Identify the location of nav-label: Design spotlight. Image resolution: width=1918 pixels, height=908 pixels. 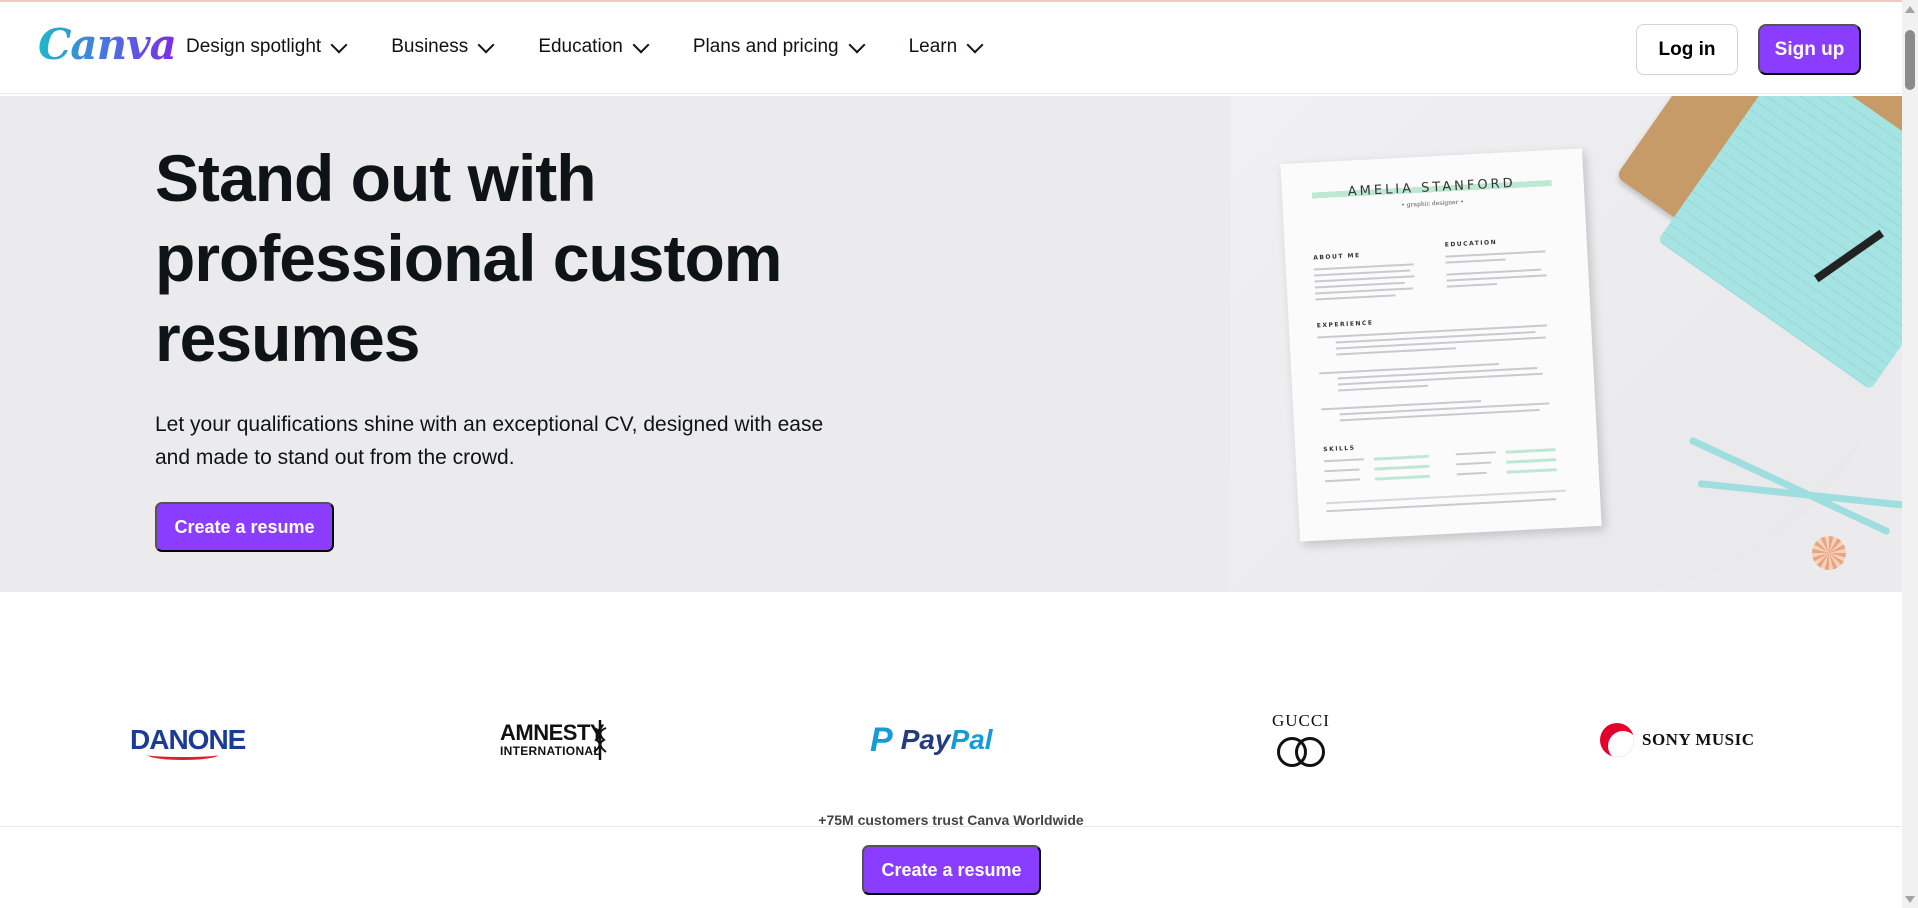
(254, 46).